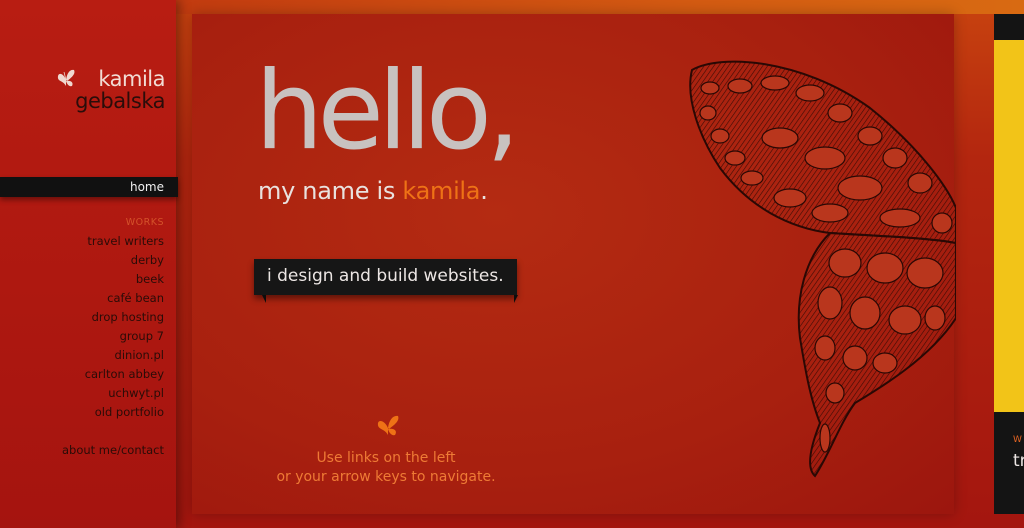 The width and height of the screenshot is (1024, 528). I want to click on top-glow, so click(599, 7).